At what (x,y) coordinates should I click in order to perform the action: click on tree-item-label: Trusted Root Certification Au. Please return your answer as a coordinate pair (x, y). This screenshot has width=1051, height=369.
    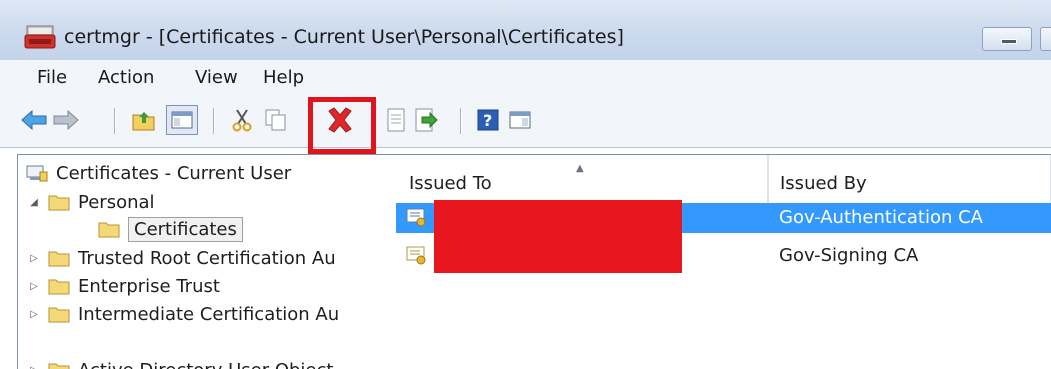
    Looking at the image, I should click on (207, 258).